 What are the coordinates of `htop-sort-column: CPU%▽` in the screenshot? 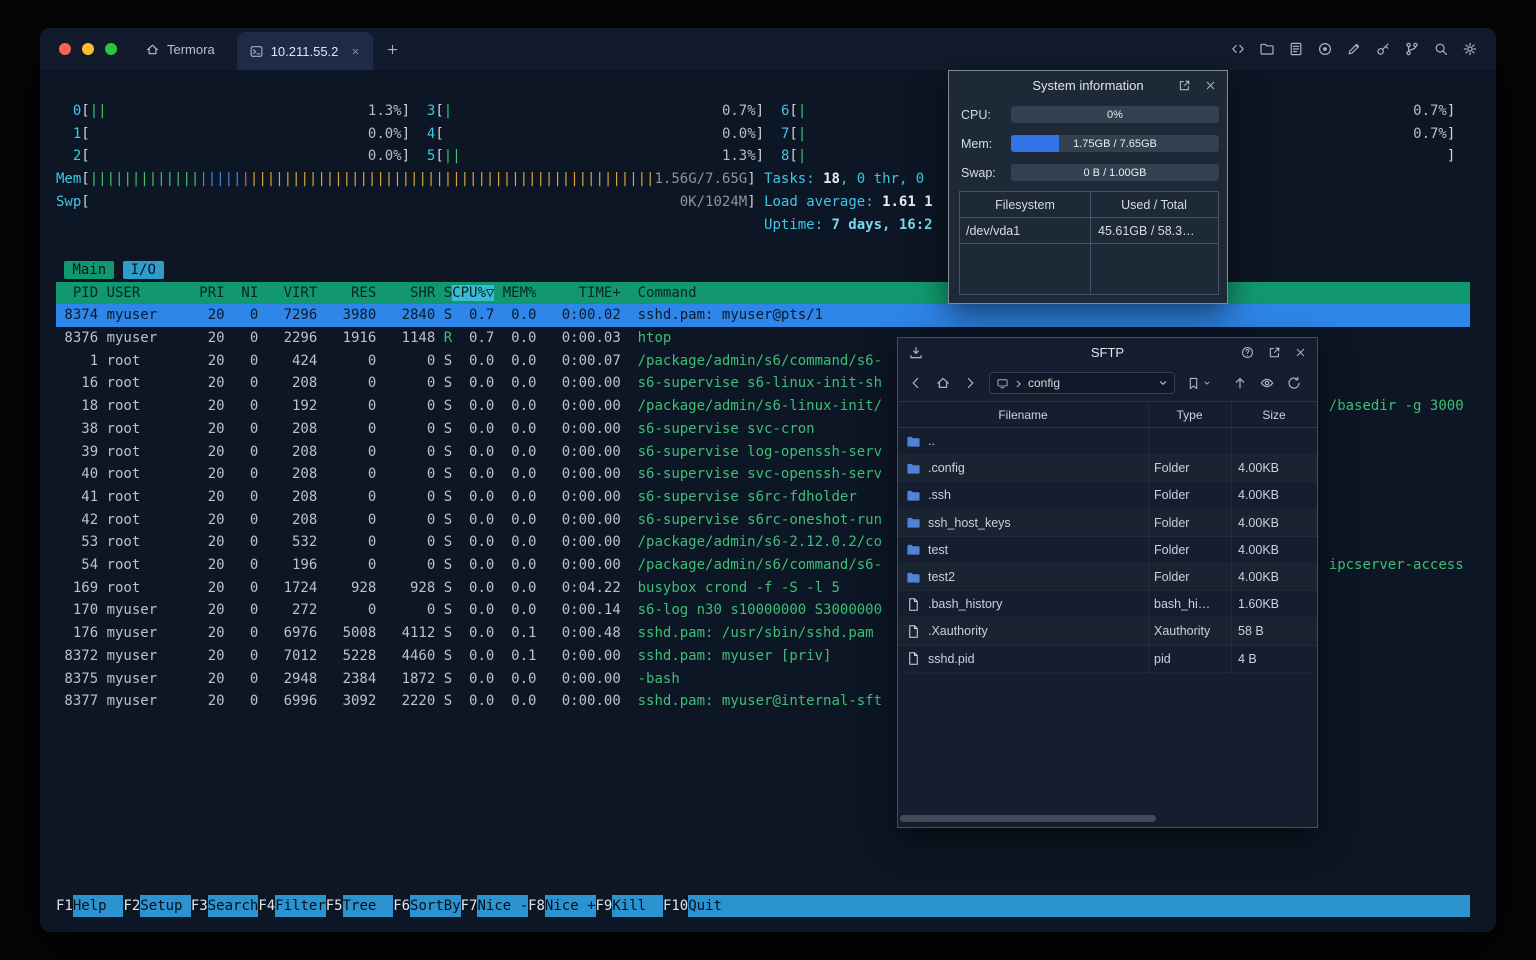 It's located at (473, 292).